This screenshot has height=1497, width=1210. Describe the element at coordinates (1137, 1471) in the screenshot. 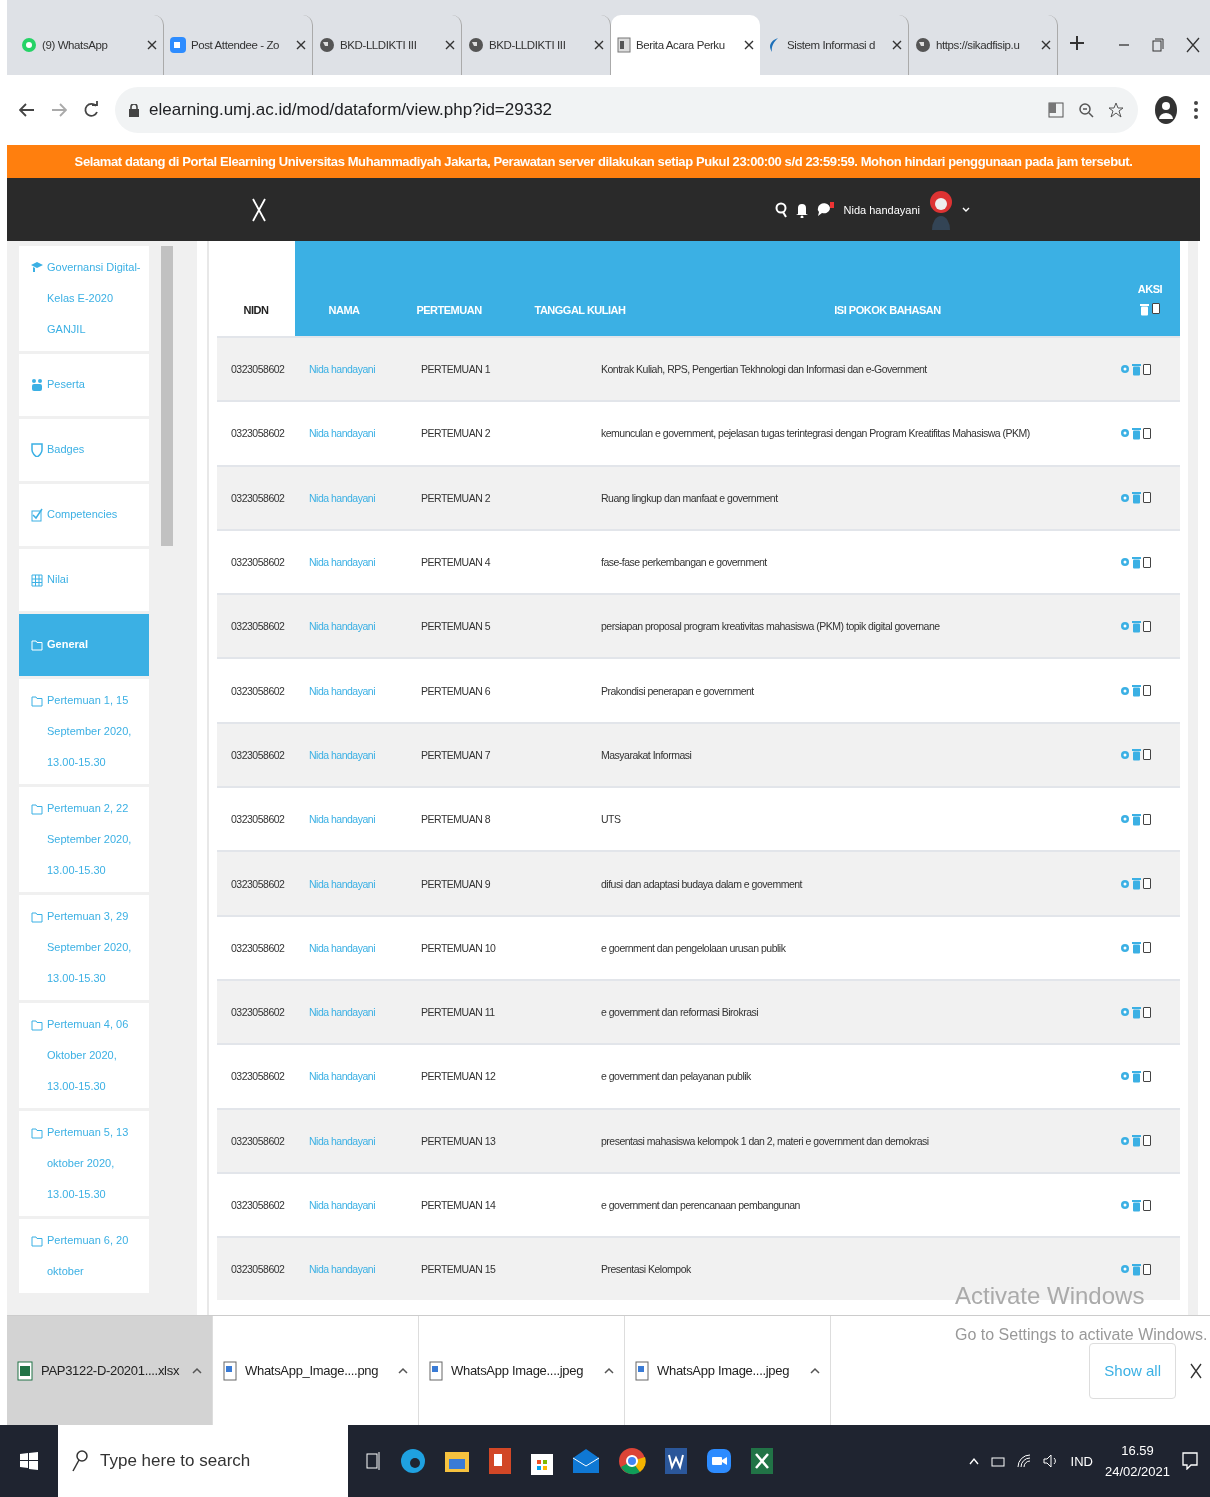

I see `clock-date: 24/02/2021` at that location.